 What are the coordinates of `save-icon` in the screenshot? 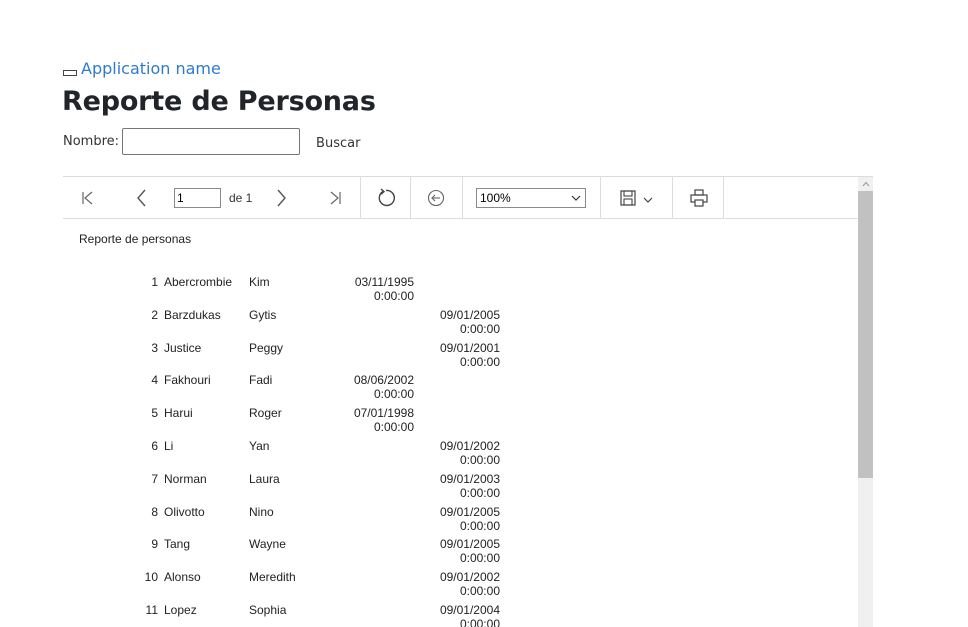 It's located at (628, 197).